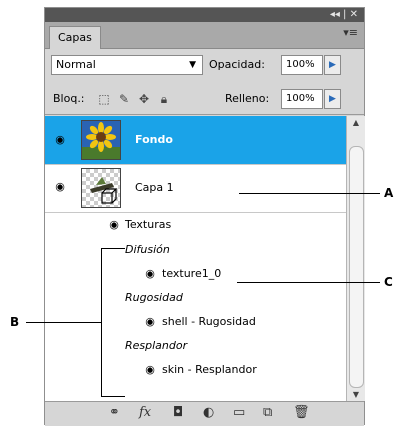 The width and height of the screenshot is (399, 426). I want to click on layer-name-capa-1: Capa 1, so click(154, 187).